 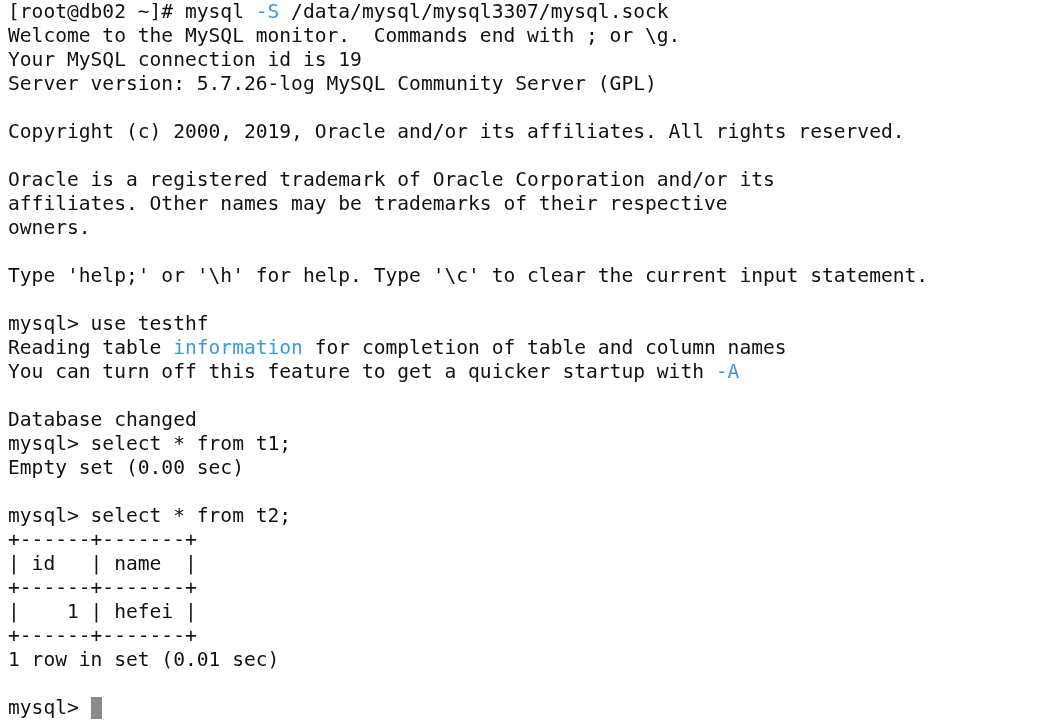 I want to click on terminal-line: | 1 | hefei |, so click(x=102, y=612).